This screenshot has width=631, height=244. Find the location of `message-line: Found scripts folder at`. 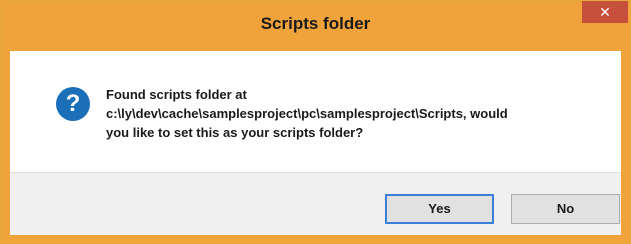

message-line: Found scripts folder at is located at coordinates (176, 94).